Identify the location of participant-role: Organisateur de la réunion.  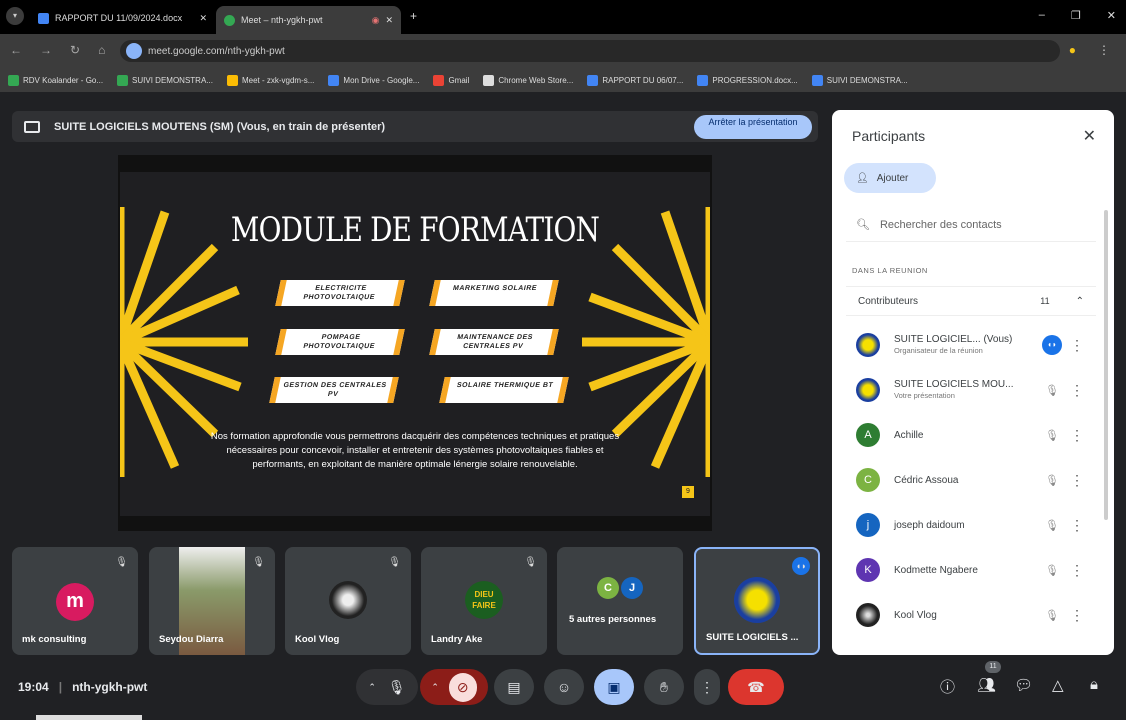
(938, 350).